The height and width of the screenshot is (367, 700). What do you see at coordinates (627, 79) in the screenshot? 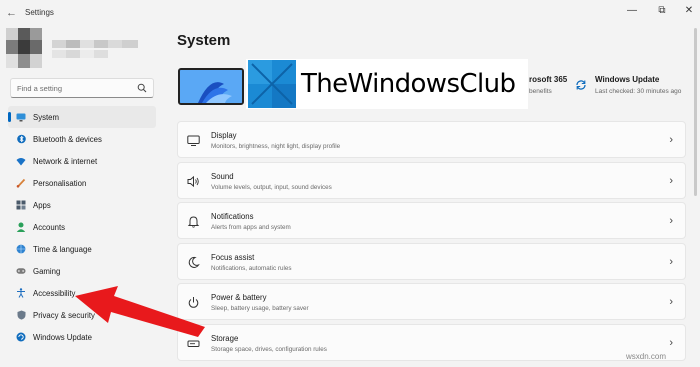
I see `windows-update-title: Windows Update` at bounding box center [627, 79].